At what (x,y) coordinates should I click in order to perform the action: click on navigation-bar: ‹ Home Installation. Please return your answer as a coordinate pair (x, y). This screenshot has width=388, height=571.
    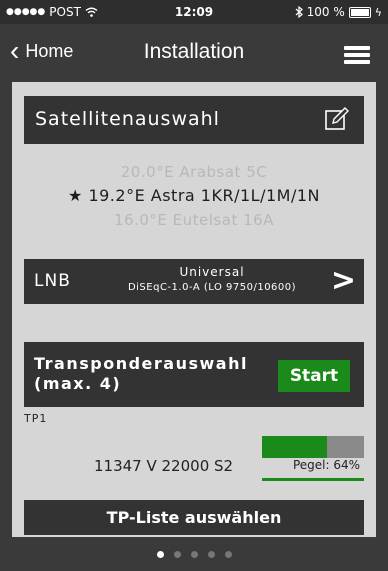
    Looking at the image, I should click on (194, 53).